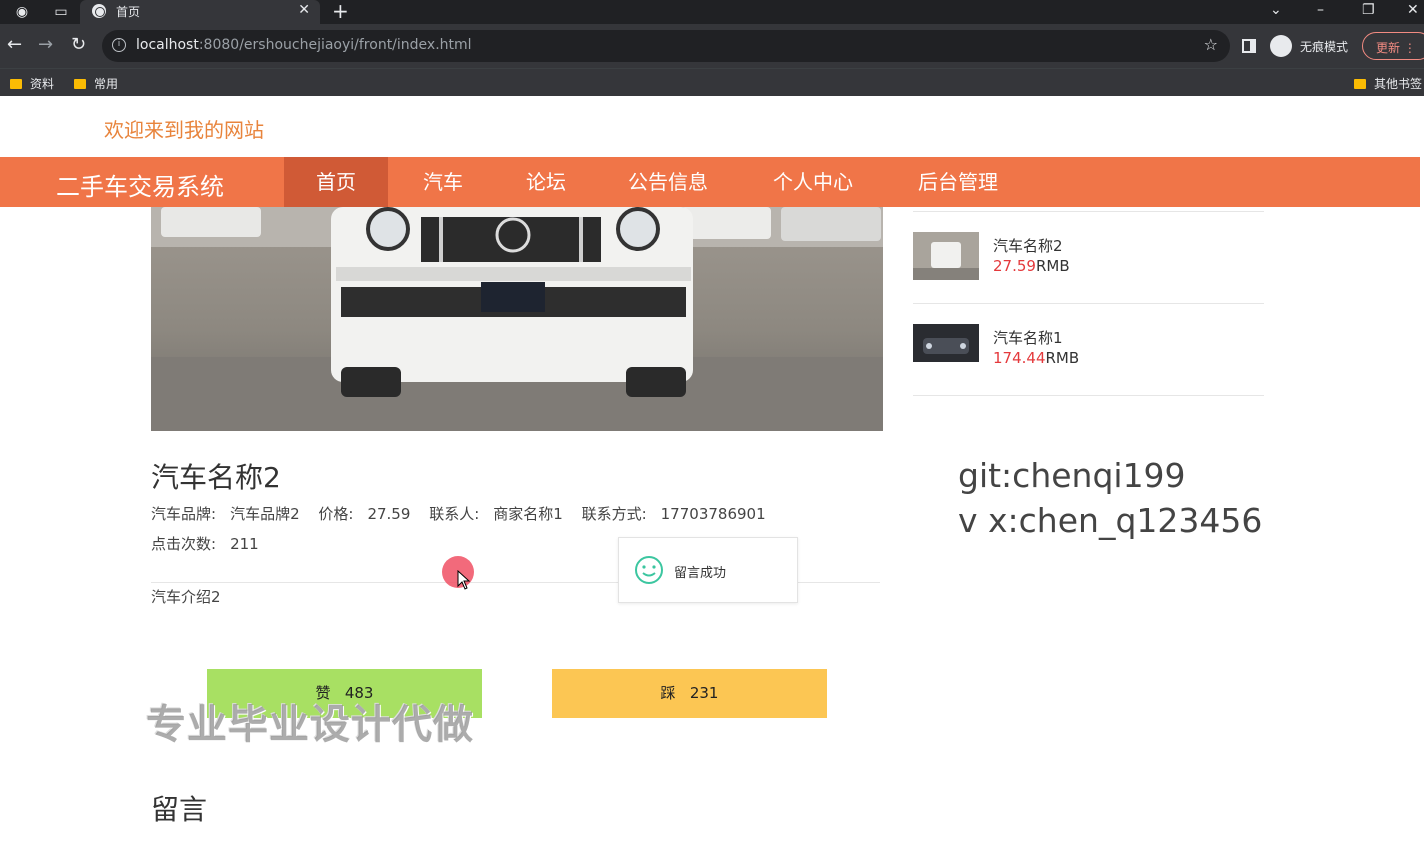 The image size is (1424, 848). I want to click on forward-arrow-icon: →, so click(45, 45).